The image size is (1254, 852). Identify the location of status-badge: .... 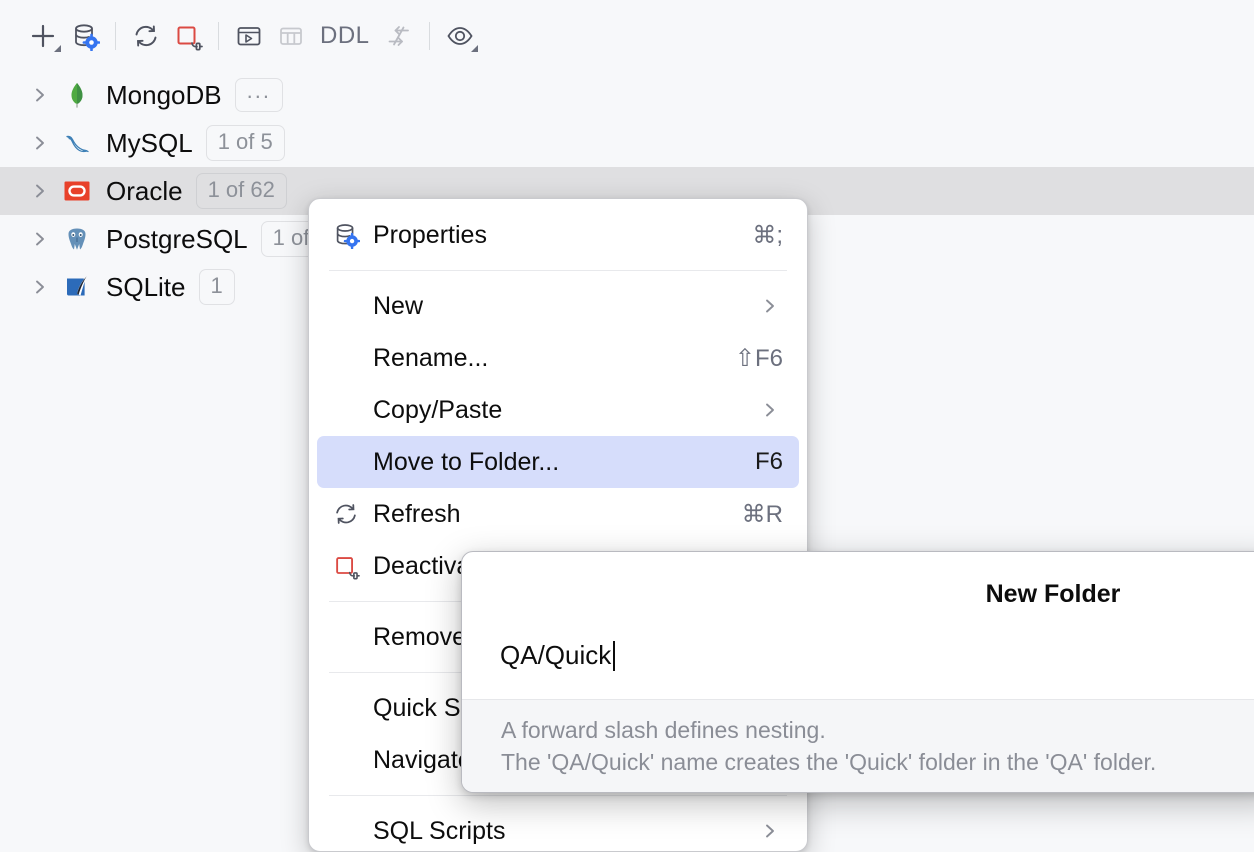
(258, 95).